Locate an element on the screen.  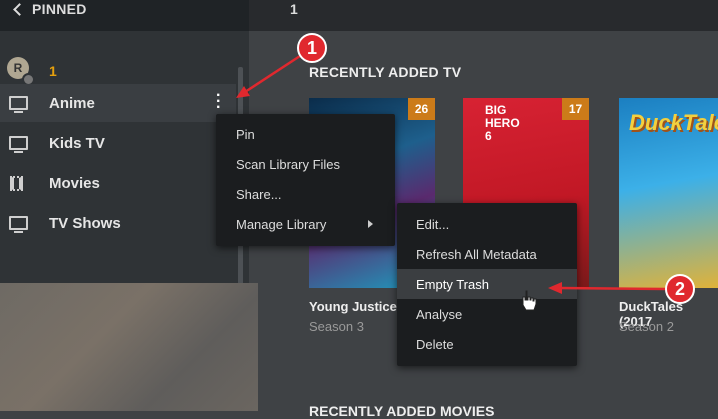
callout-badge-1: 1 is located at coordinates (312, 48).